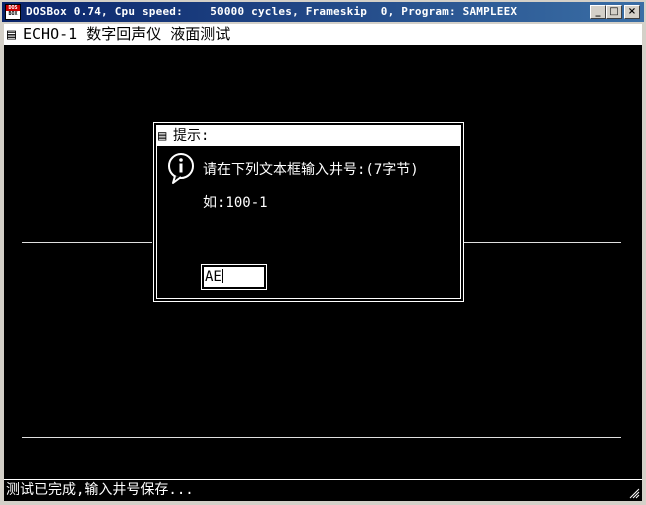 This screenshot has width=646, height=505. What do you see at coordinates (191, 136) in the screenshot?
I see `dialog-title: 提示:` at bounding box center [191, 136].